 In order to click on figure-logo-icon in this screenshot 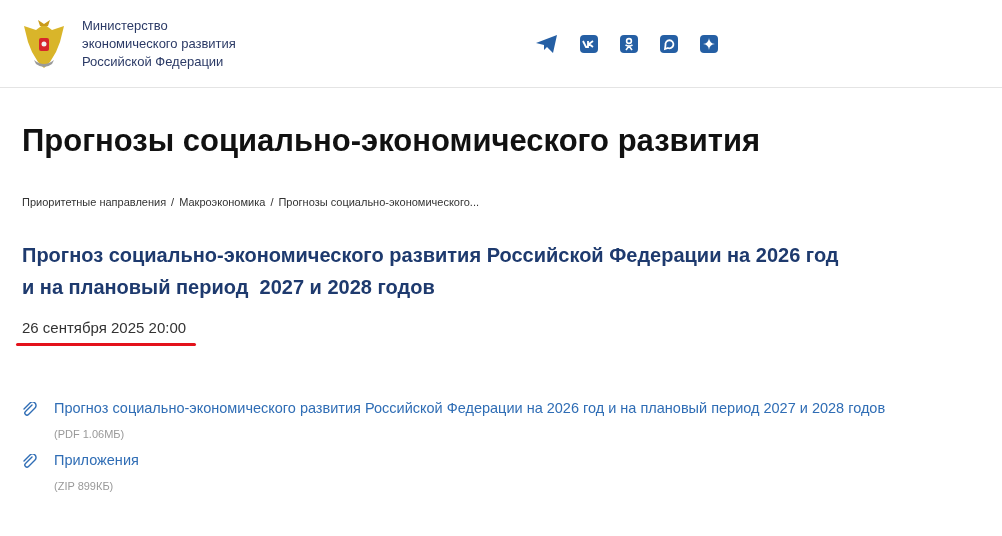, I will do `click(628, 43)`.